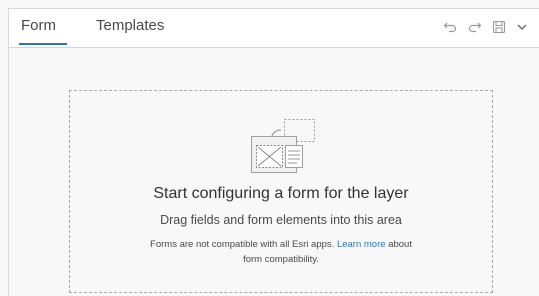  I want to click on tab-form: Form, so click(38, 28).